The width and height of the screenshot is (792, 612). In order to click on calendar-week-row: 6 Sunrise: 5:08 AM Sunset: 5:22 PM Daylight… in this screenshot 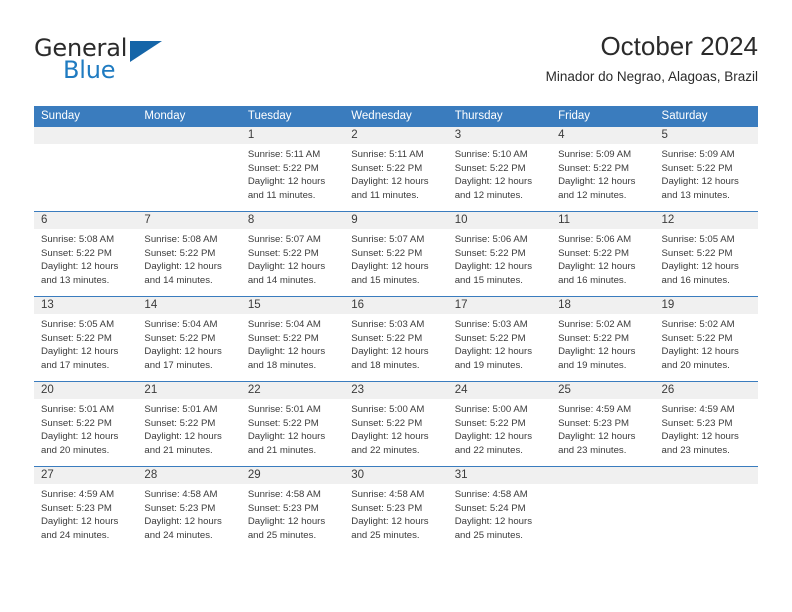, I will do `click(396, 254)`.